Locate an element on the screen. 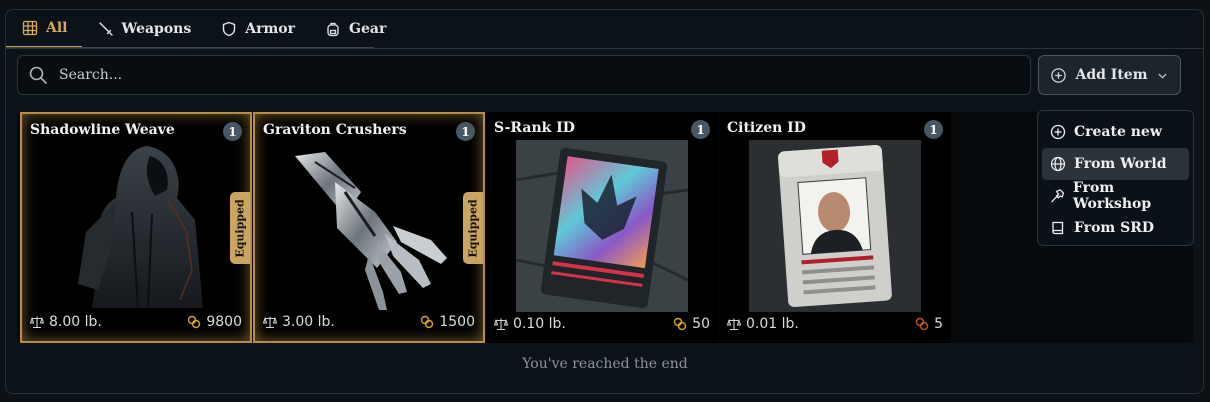 The image size is (1210, 402). tab-gear: Gear is located at coordinates (354, 29).